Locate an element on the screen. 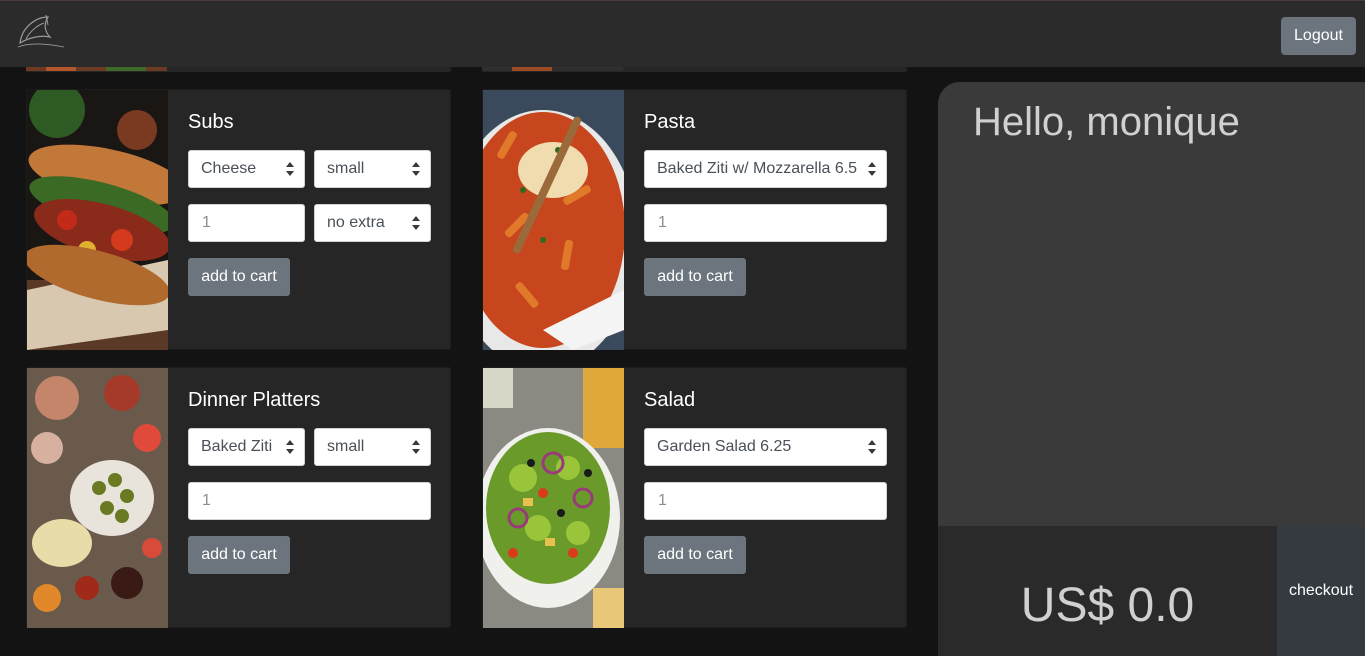  extra-select: no extra is located at coordinates (372, 223).